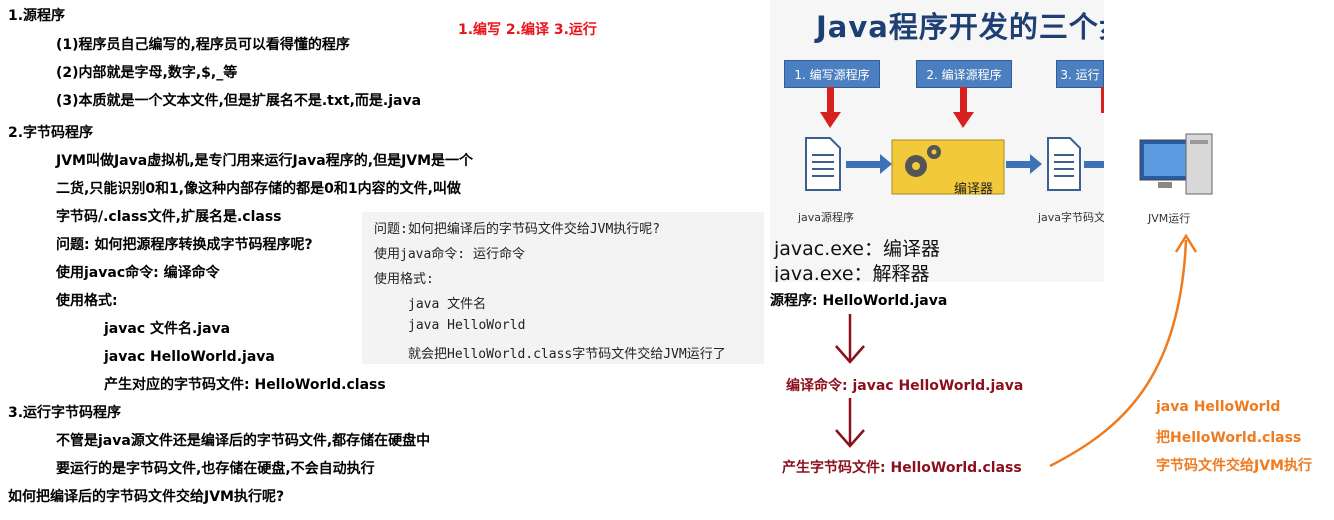 The image size is (1334, 520). What do you see at coordinates (1176, 164) in the screenshot?
I see `jvm-computer-icon` at bounding box center [1176, 164].